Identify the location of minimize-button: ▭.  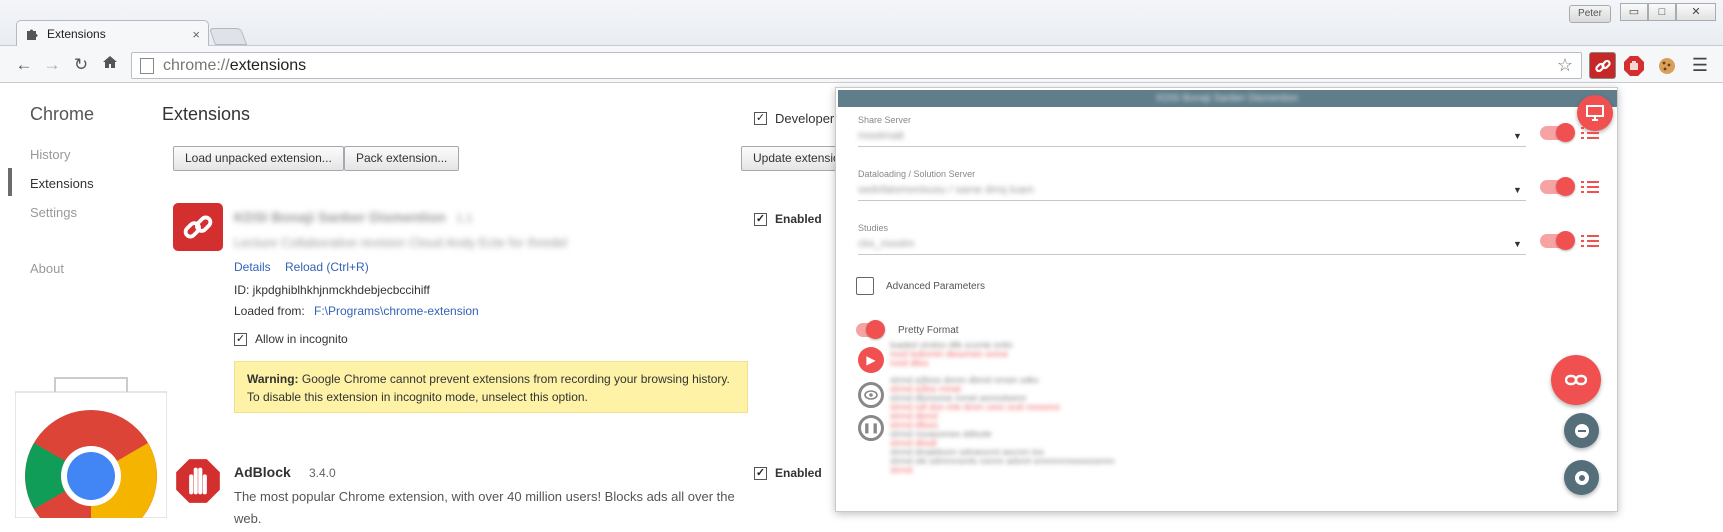
(1634, 12).